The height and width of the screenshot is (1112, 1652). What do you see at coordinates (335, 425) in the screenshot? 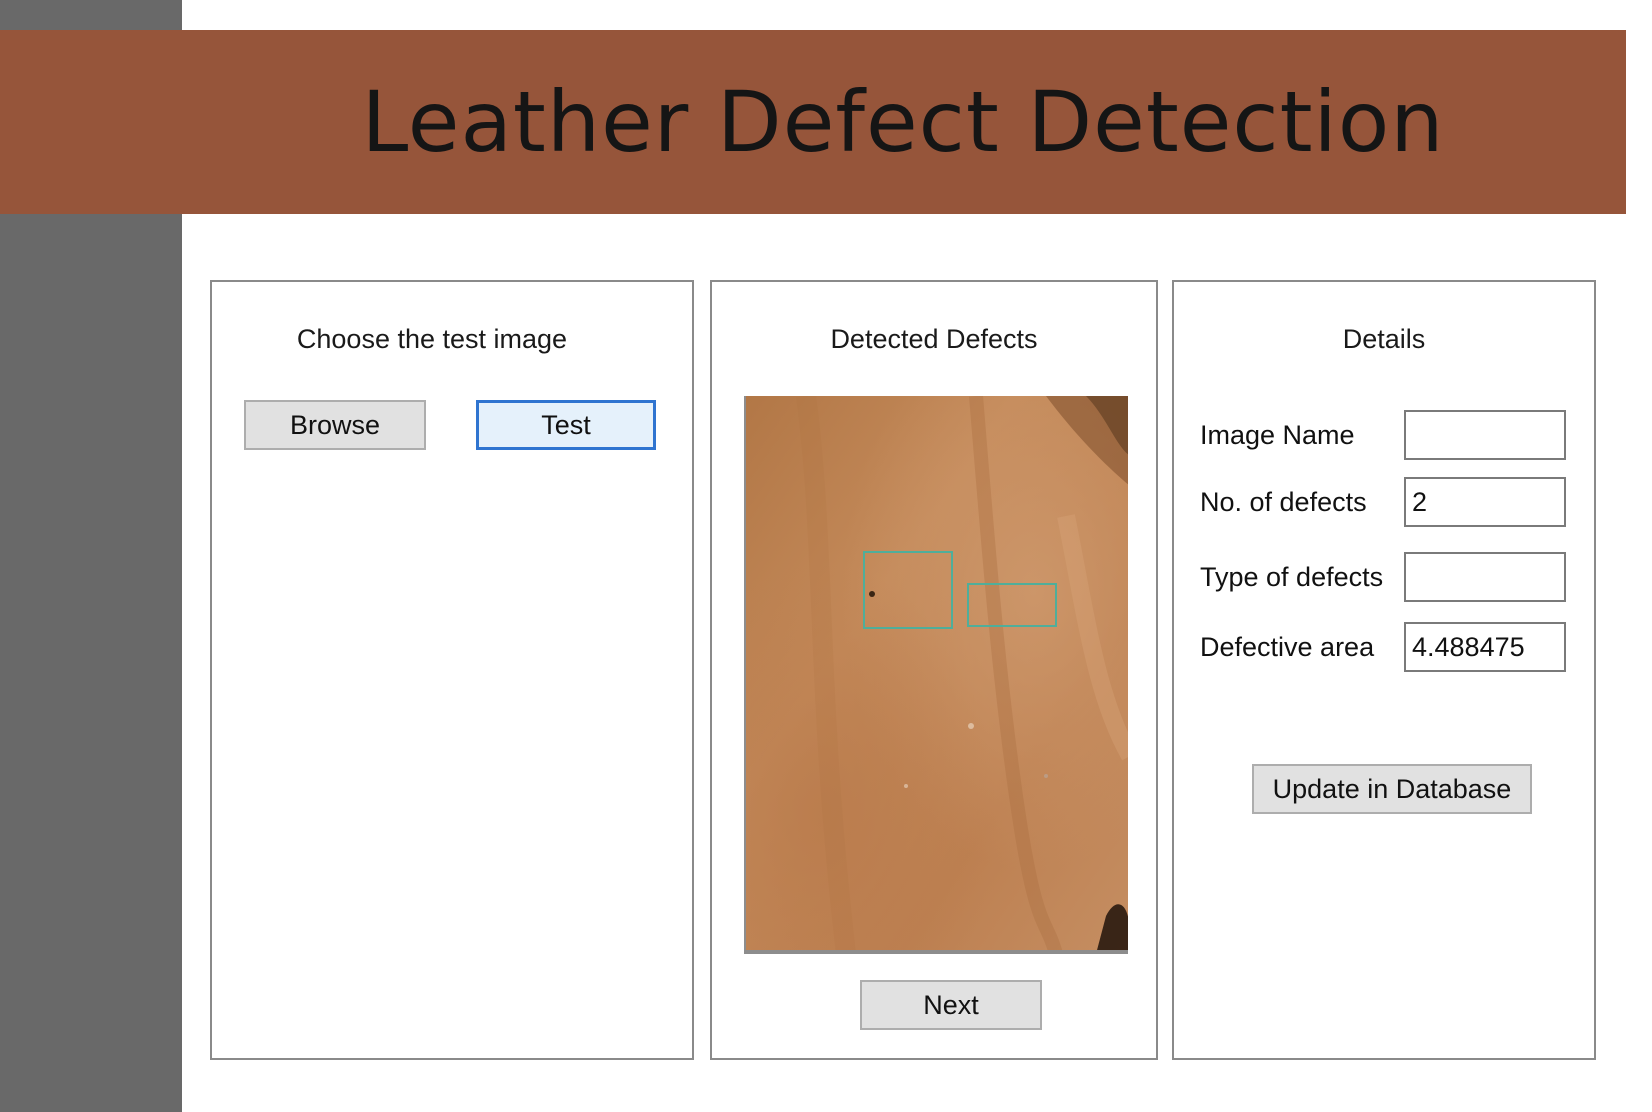
I see `browse-button: Browse` at bounding box center [335, 425].